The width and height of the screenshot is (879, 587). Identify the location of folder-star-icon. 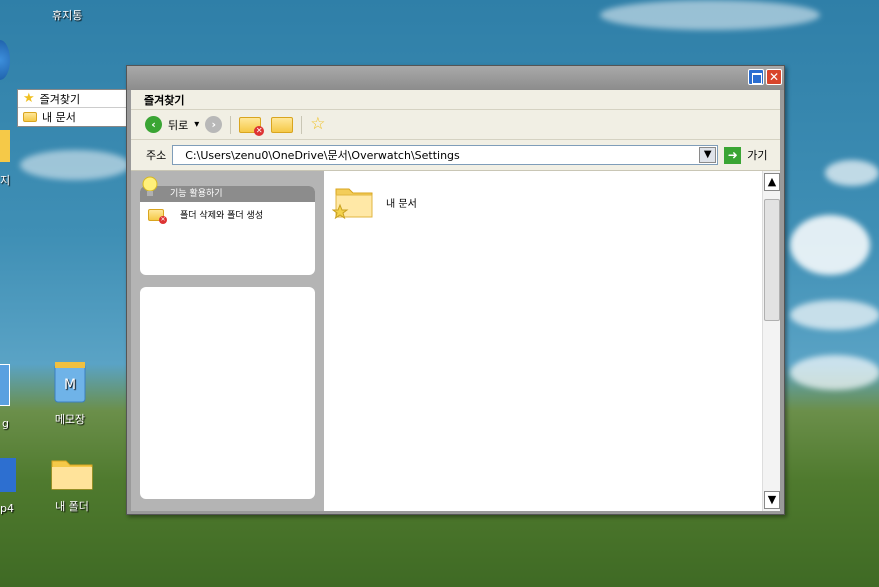
(352, 203).